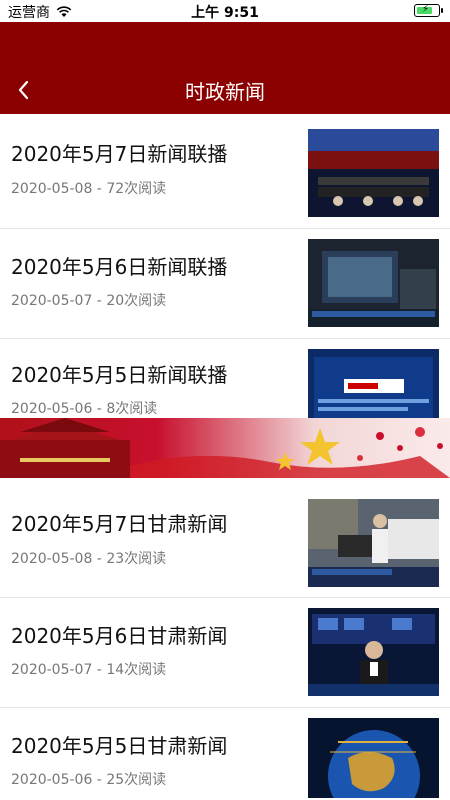 Image resolution: width=450 pixels, height=800 pixels. Describe the element at coordinates (119, 636) in the screenshot. I see `news-title: 2020年5月6日甘肃新闻` at that location.